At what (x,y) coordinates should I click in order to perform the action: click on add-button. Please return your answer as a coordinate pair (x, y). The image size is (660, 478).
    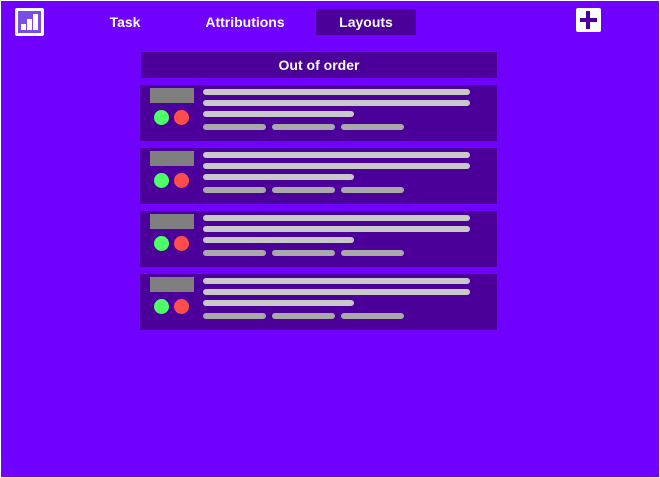
    Looking at the image, I should click on (588, 20).